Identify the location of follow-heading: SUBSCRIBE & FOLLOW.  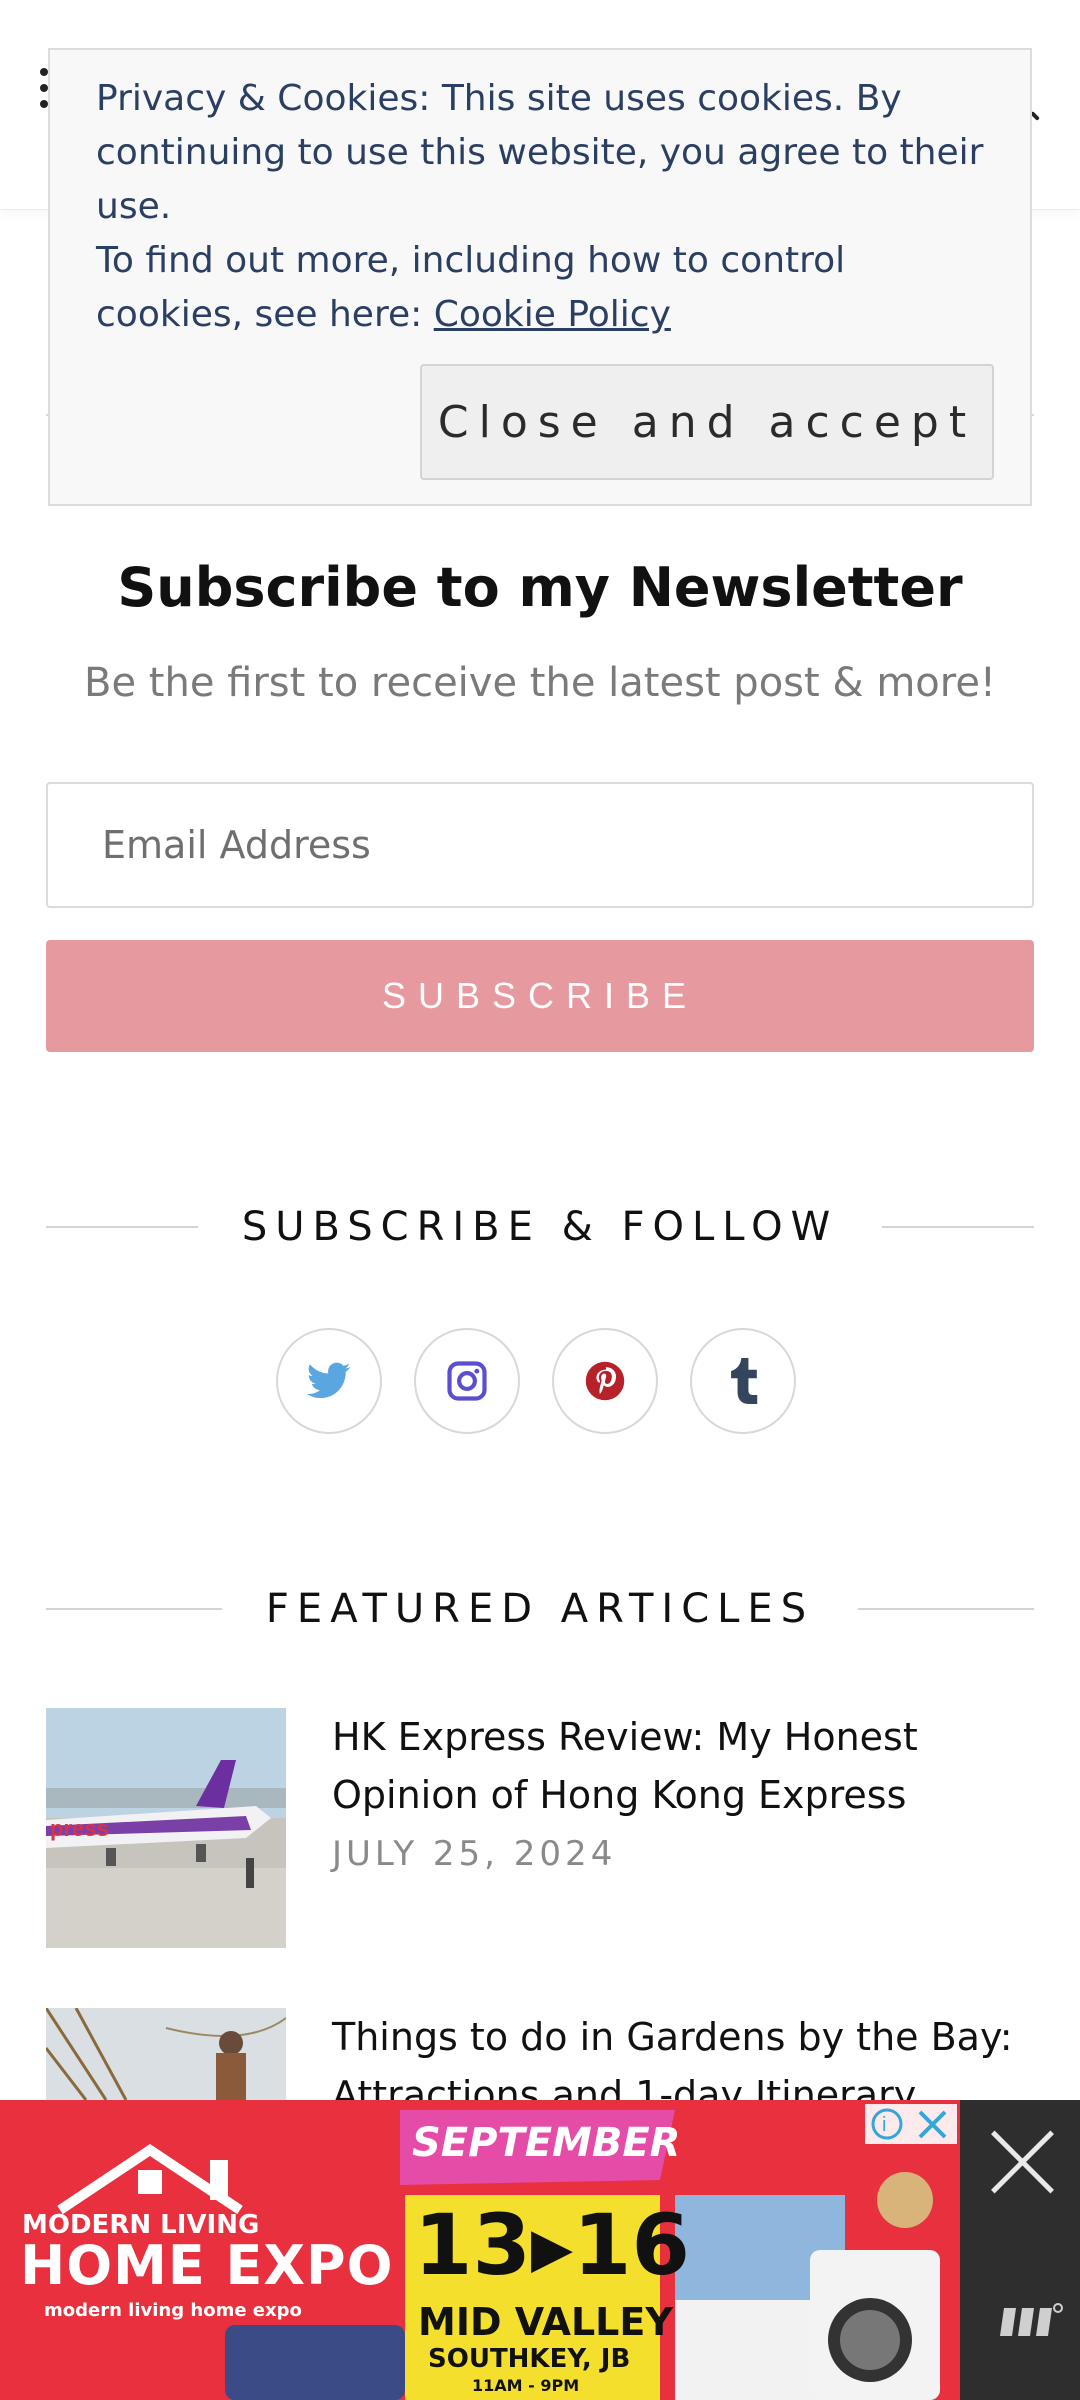
(540, 1227).